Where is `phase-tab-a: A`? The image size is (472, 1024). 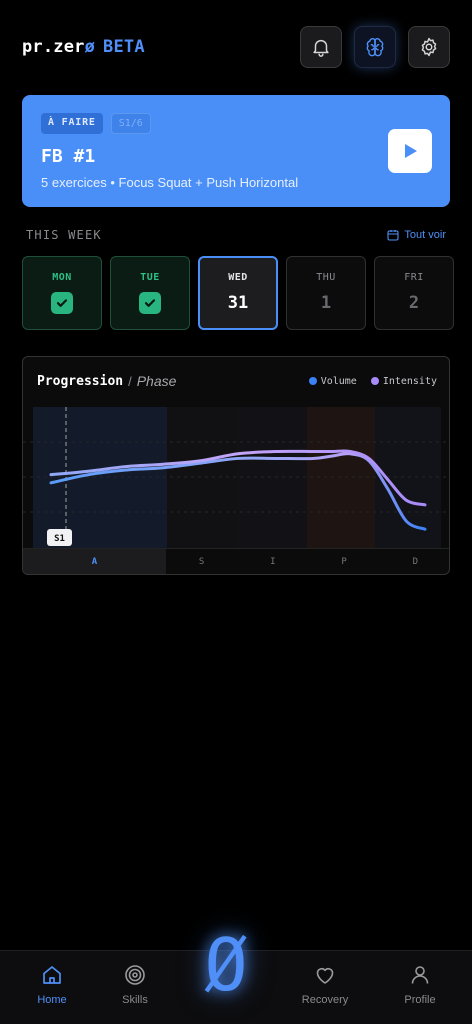 phase-tab-a: A is located at coordinates (94, 561).